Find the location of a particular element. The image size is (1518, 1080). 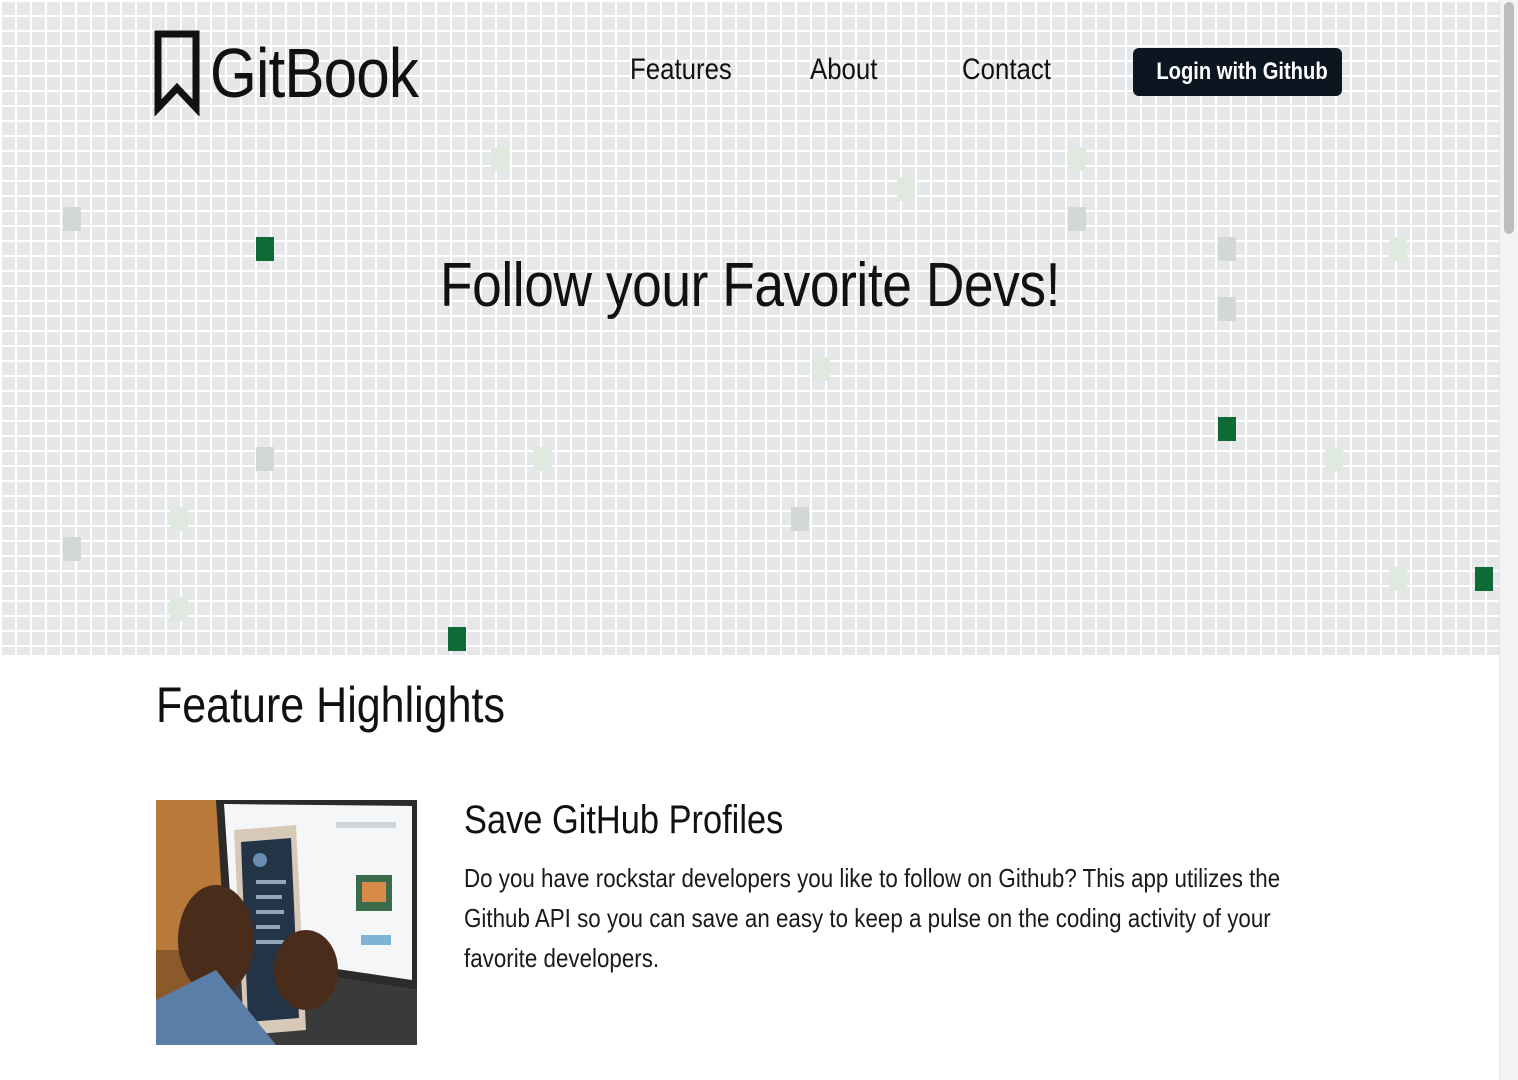

nav-link-contact: Contact is located at coordinates (1006, 70).